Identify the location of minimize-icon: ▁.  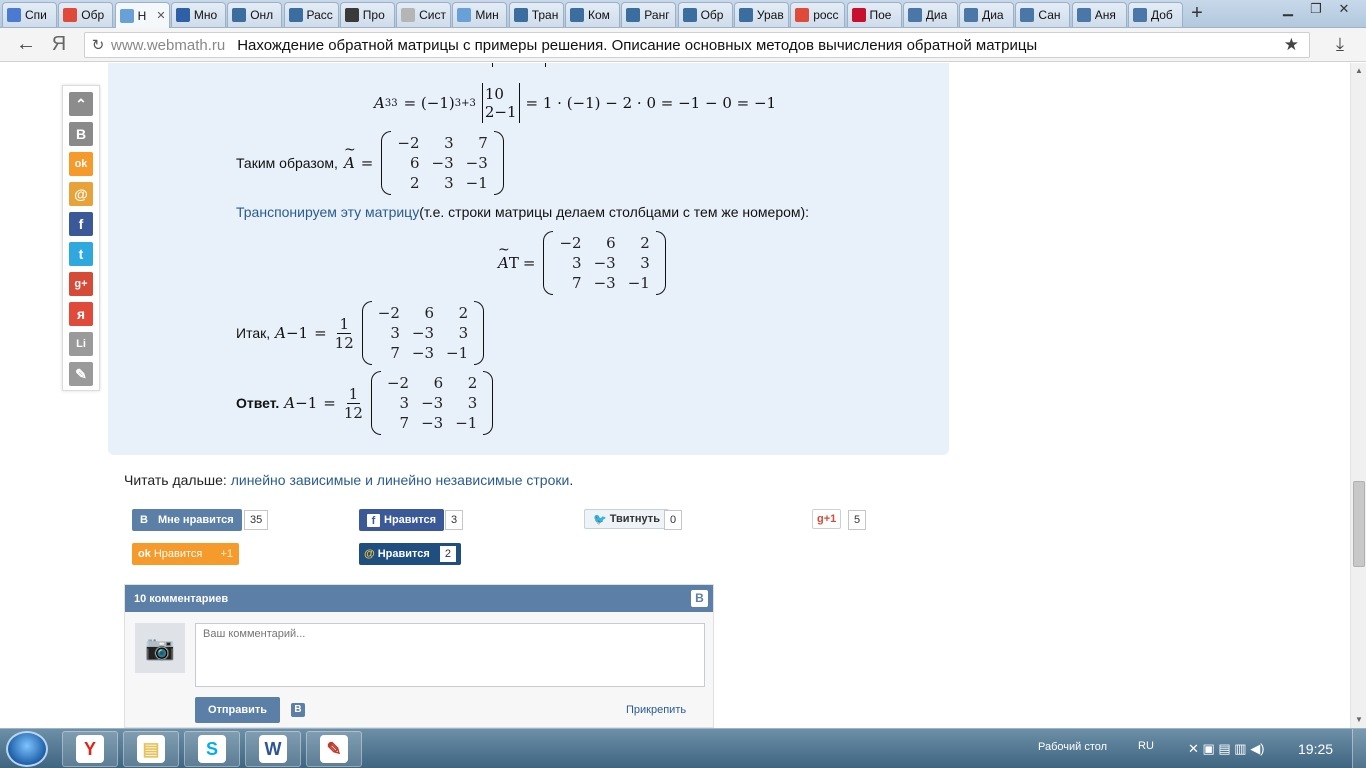
(1288, 10).